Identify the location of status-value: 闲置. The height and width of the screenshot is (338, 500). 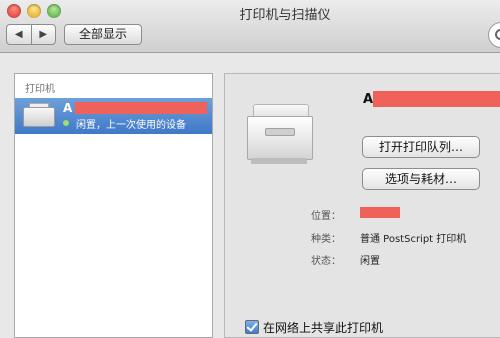
(370, 261).